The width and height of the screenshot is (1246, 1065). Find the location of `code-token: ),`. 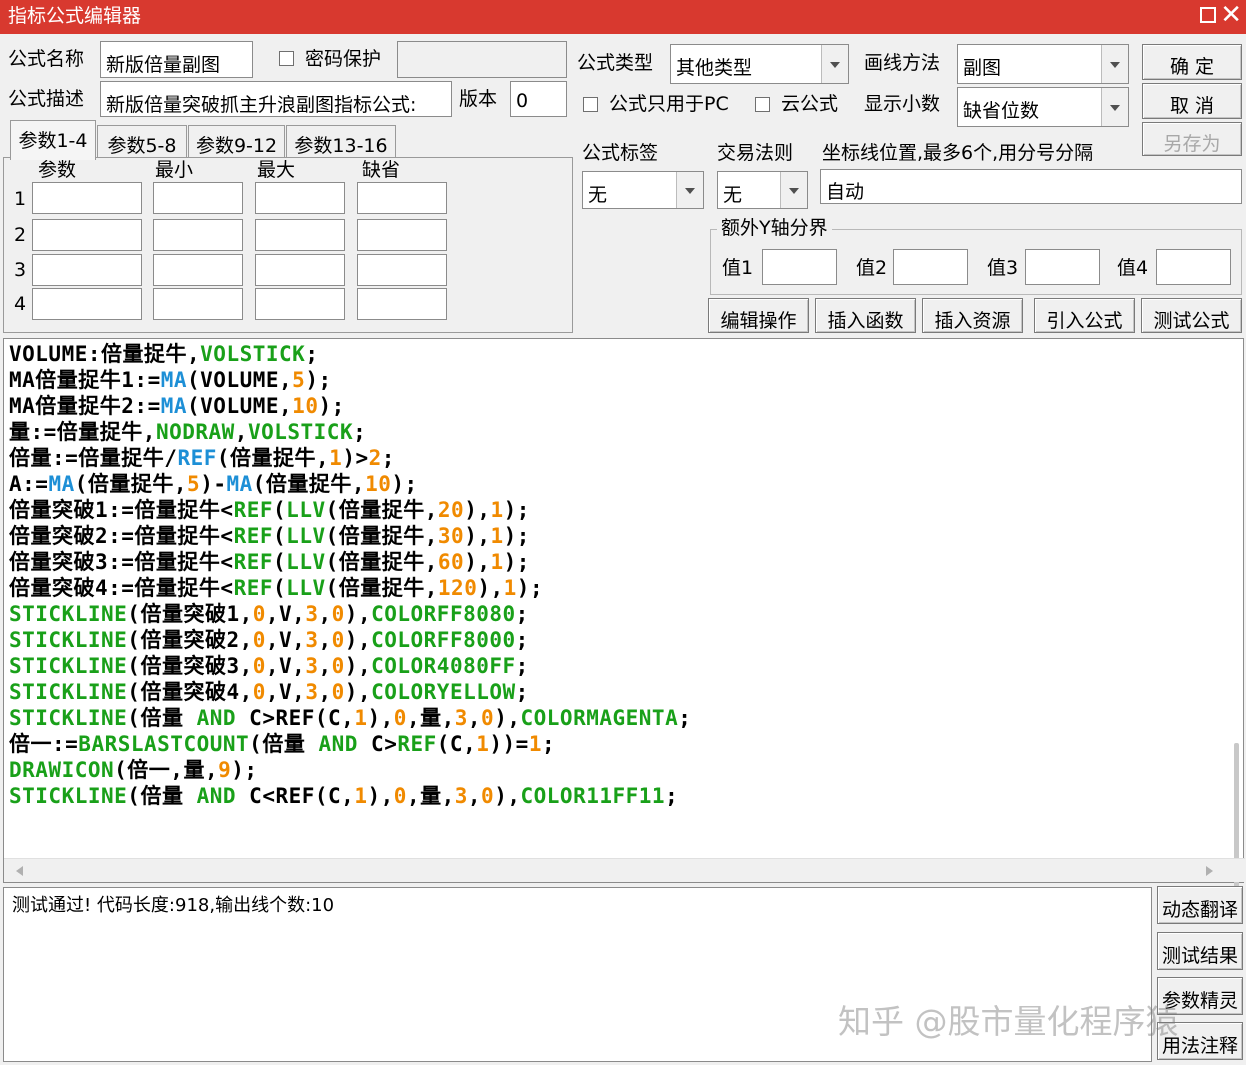

code-token: ), is located at coordinates (477, 536).